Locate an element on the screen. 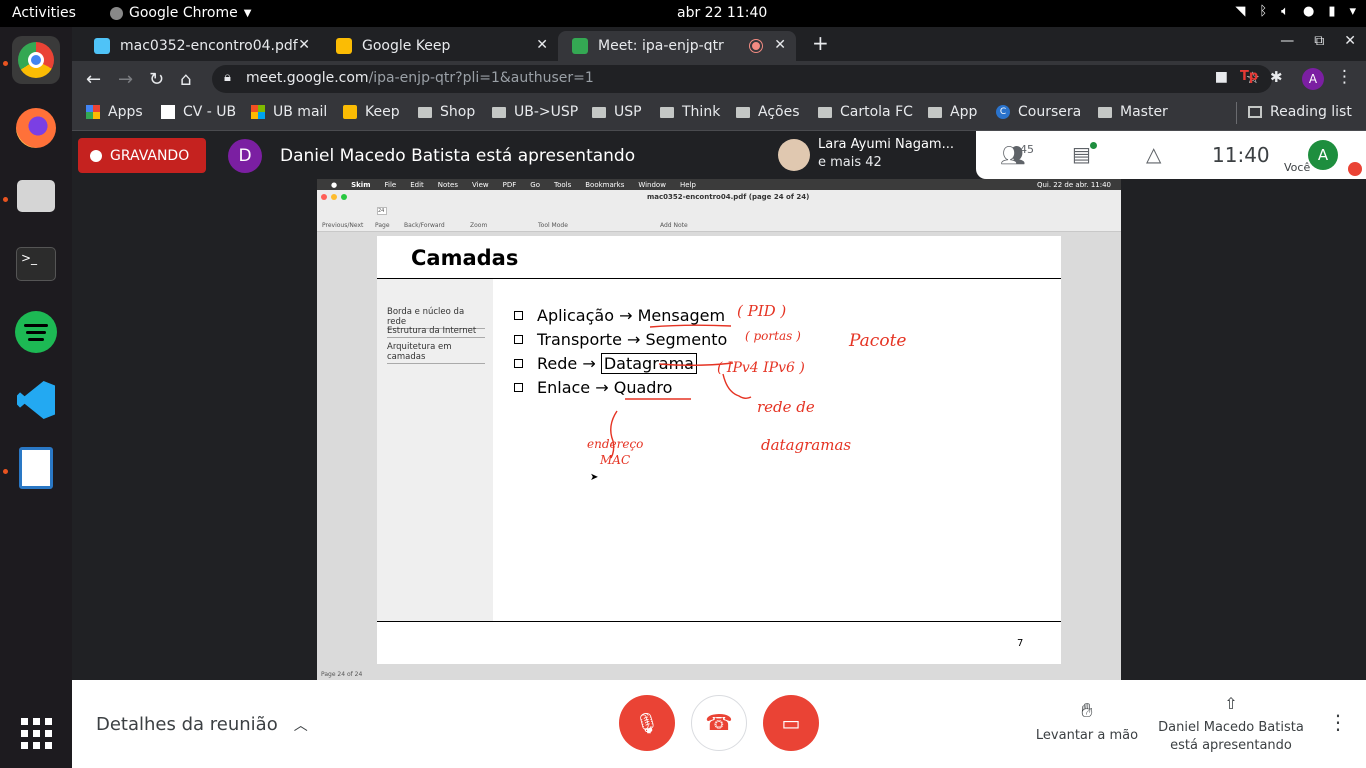  bookmark-apps: Apps is located at coordinates (114, 112).